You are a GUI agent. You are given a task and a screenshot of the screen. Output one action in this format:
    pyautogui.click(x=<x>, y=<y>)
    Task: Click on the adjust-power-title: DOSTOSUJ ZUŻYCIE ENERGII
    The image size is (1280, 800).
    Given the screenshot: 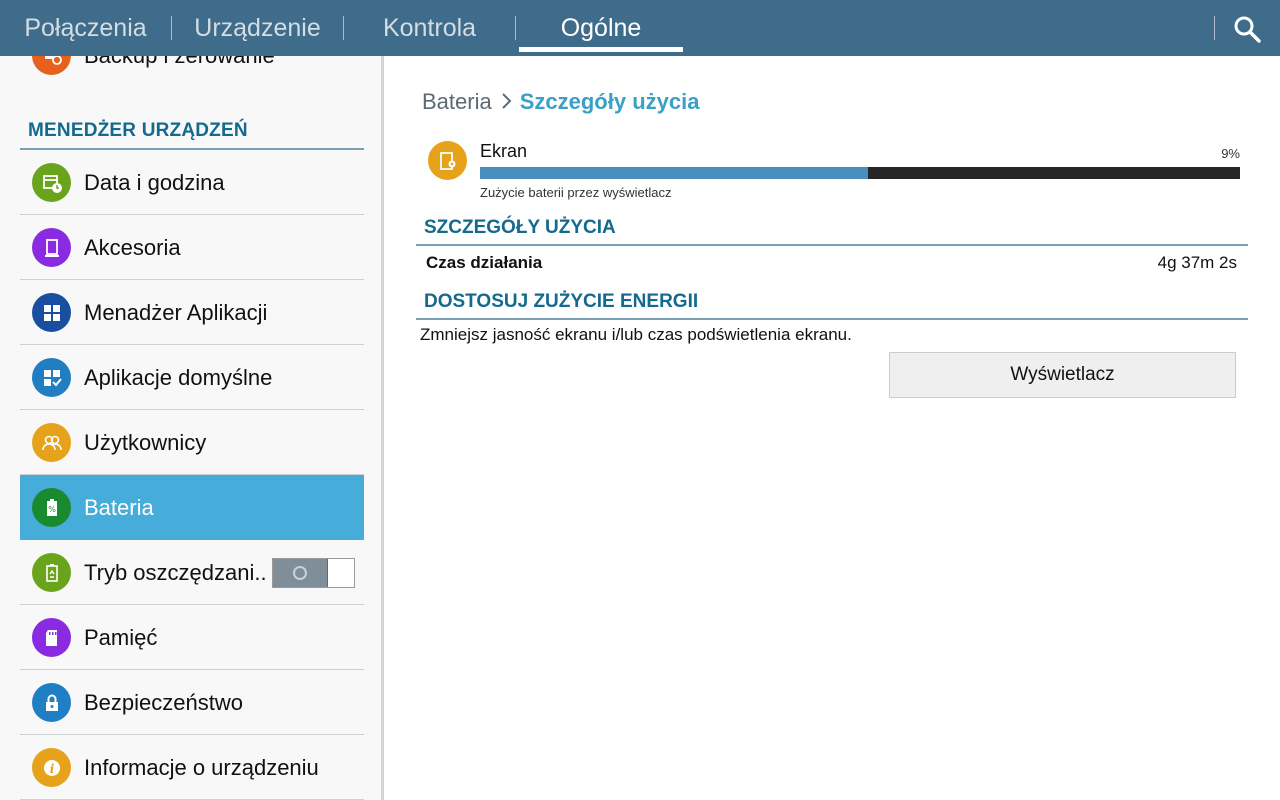 What is the action you would take?
    pyautogui.click(x=561, y=301)
    